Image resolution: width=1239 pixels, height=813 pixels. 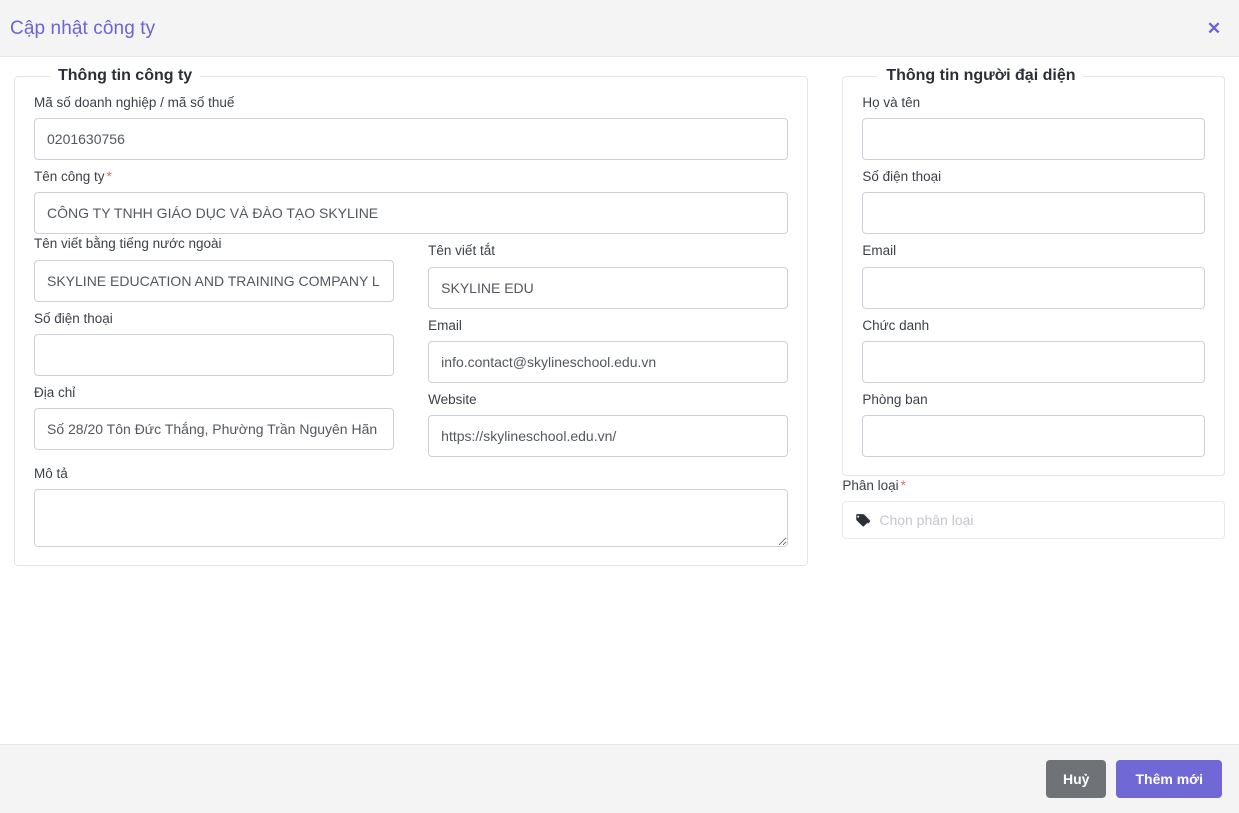 What do you see at coordinates (411, 139) in the screenshot?
I see `tax-code-input` at bounding box center [411, 139].